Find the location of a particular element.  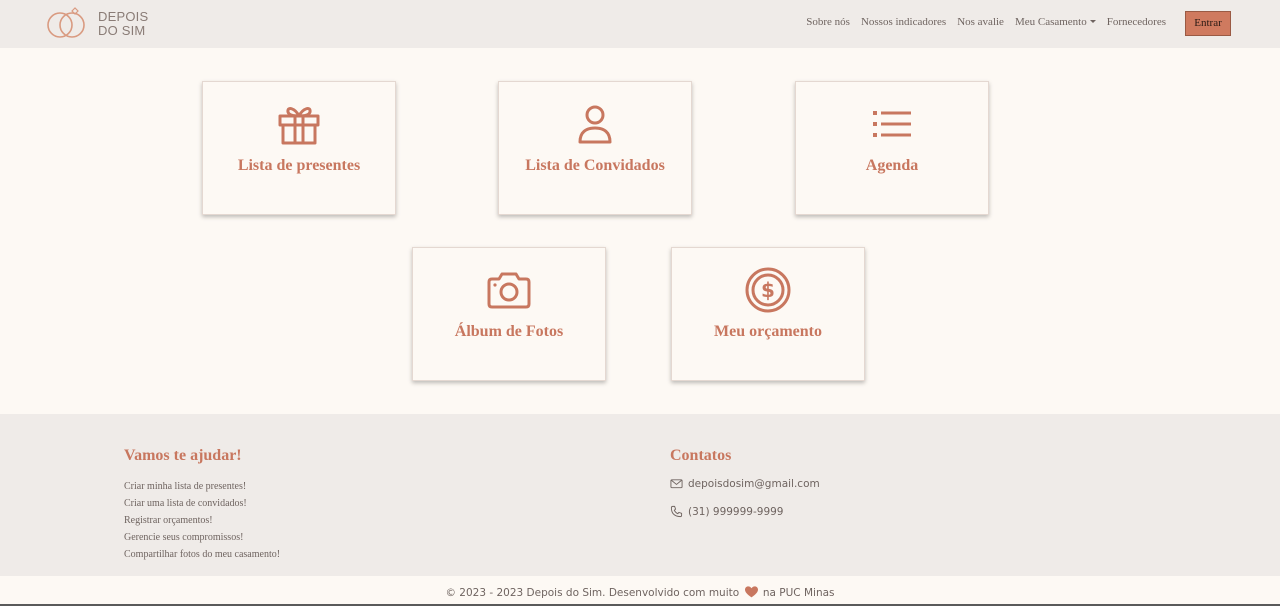

nav-indicadores: Nossos indicadores is located at coordinates (903, 22).